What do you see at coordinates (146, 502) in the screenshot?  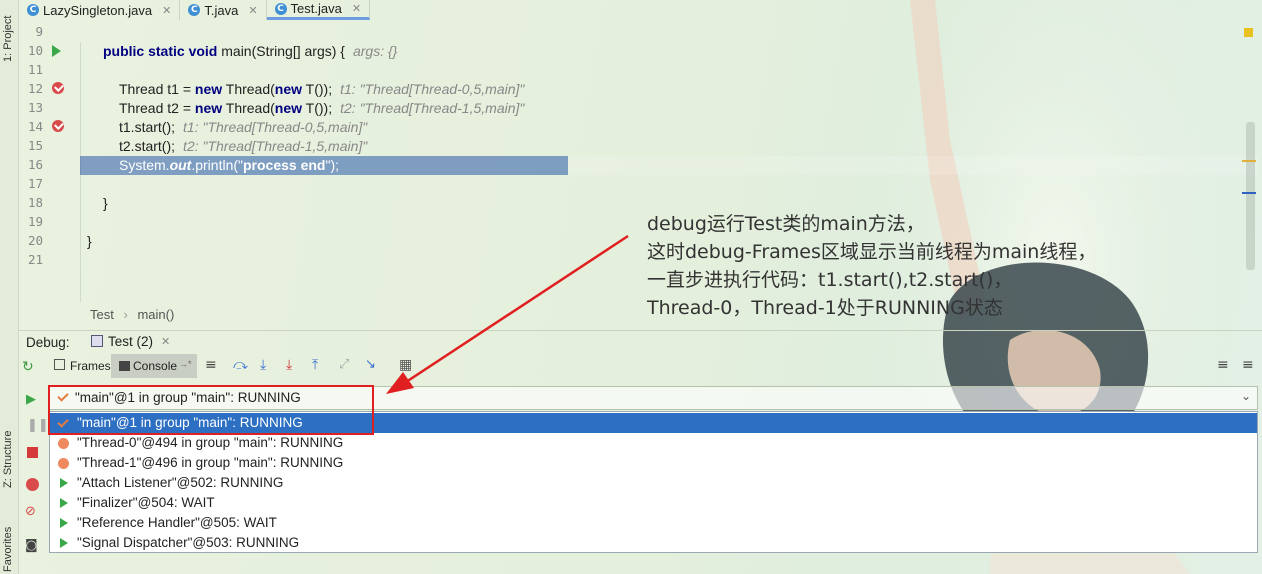 I see `thread-label: "Finalizer"@504: WAIT` at bounding box center [146, 502].